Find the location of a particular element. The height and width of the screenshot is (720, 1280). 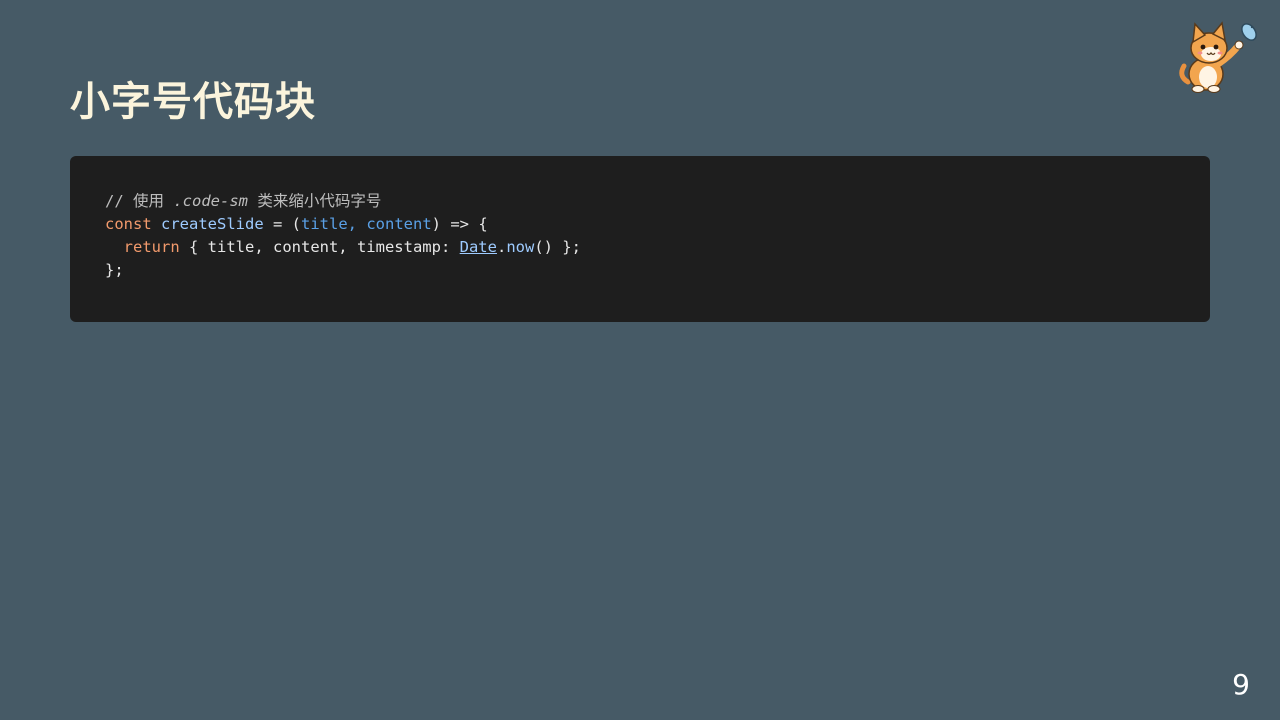

slide-title: 小字号代码块 is located at coordinates (193, 102).